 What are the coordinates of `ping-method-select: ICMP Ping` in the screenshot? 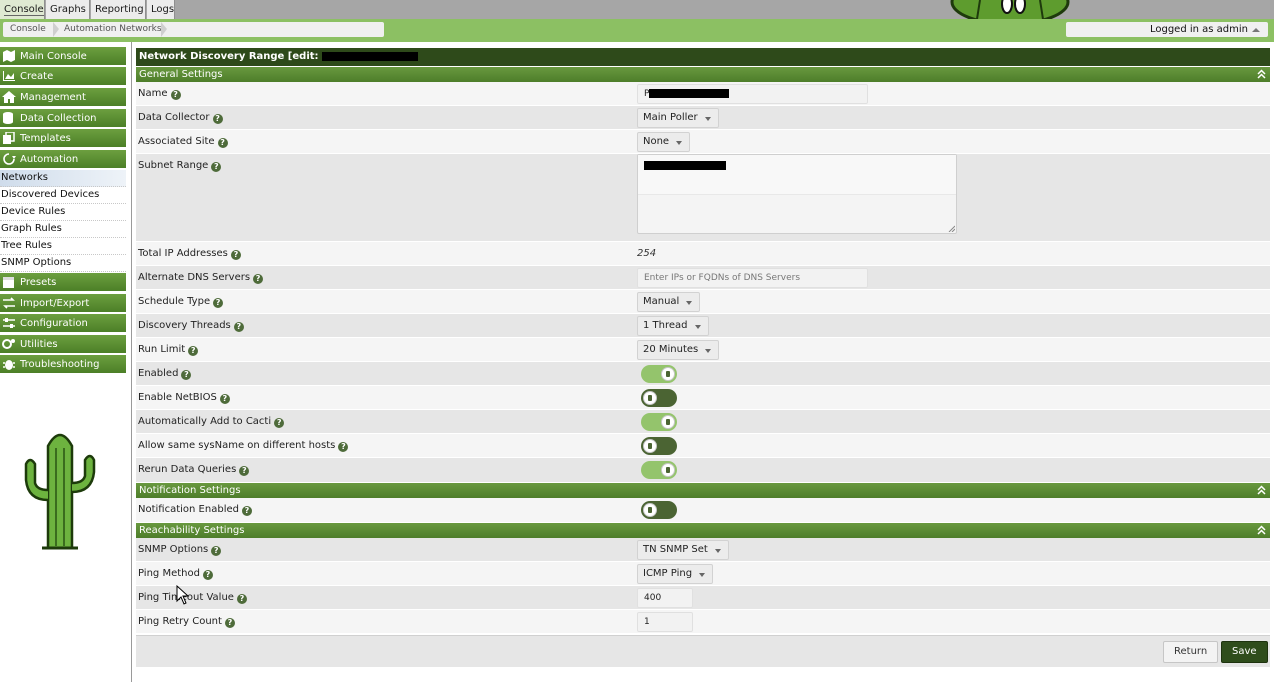 It's located at (675, 574).